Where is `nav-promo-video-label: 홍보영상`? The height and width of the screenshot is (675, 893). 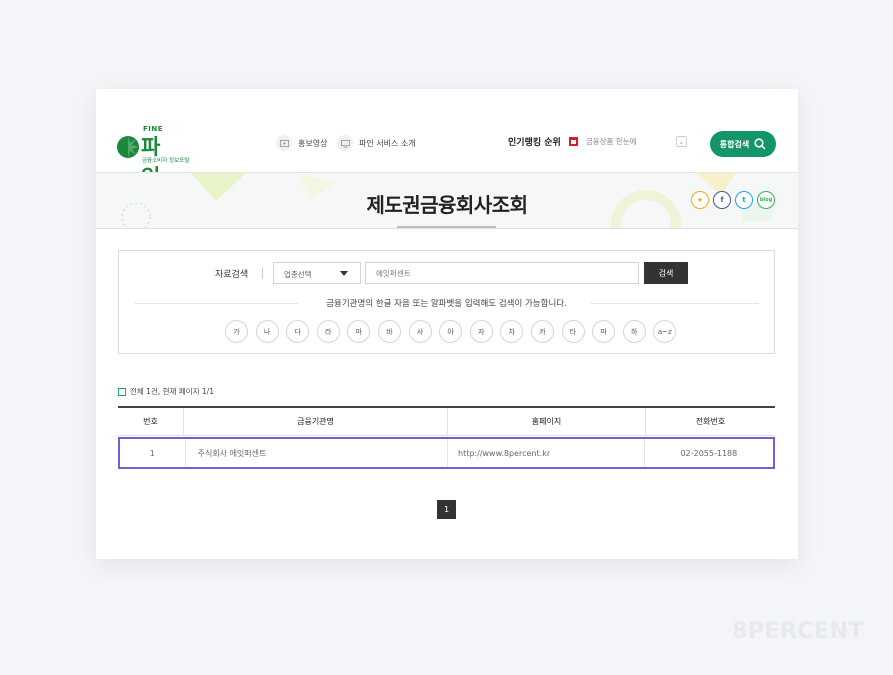 nav-promo-video-label: 홍보영상 is located at coordinates (313, 143).